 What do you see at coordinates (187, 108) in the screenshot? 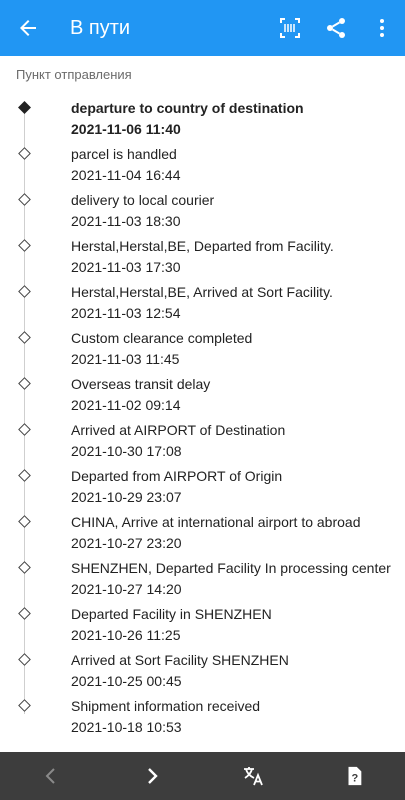
I see `event-description: departure to country of destination` at bounding box center [187, 108].